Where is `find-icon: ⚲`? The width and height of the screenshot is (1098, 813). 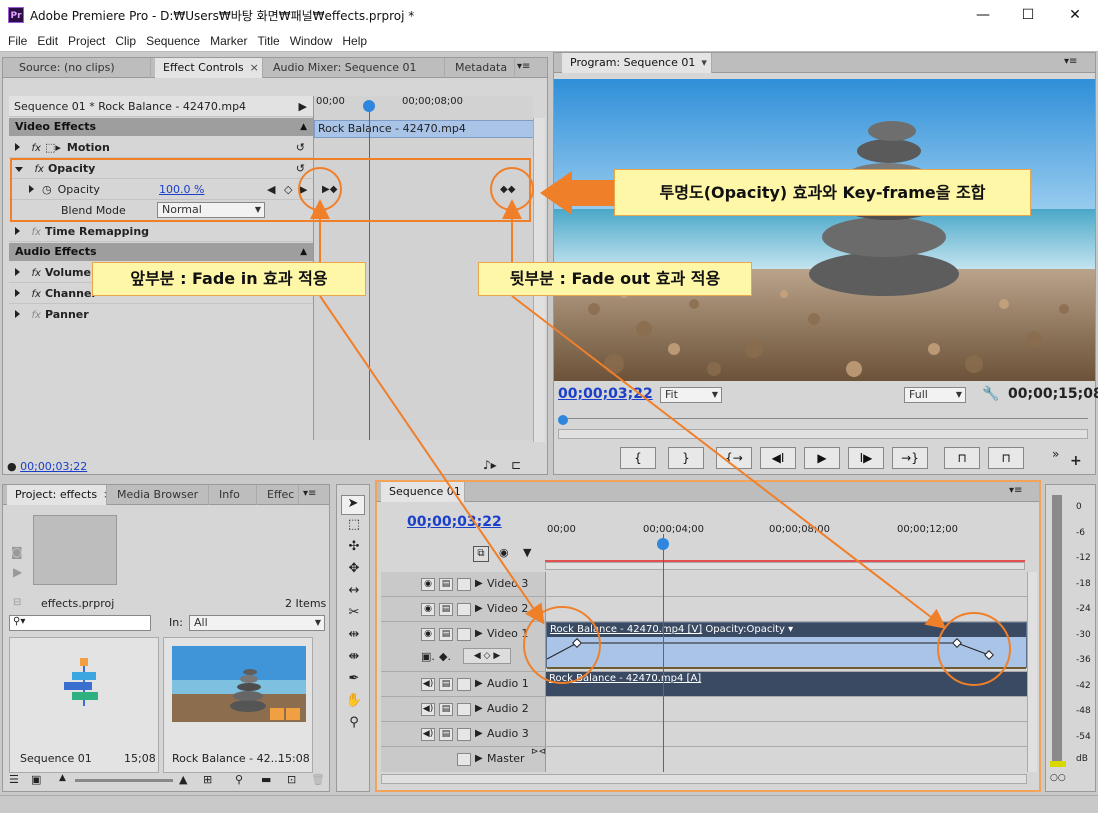 find-icon: ⚲ is located at coordinates (239, 779).